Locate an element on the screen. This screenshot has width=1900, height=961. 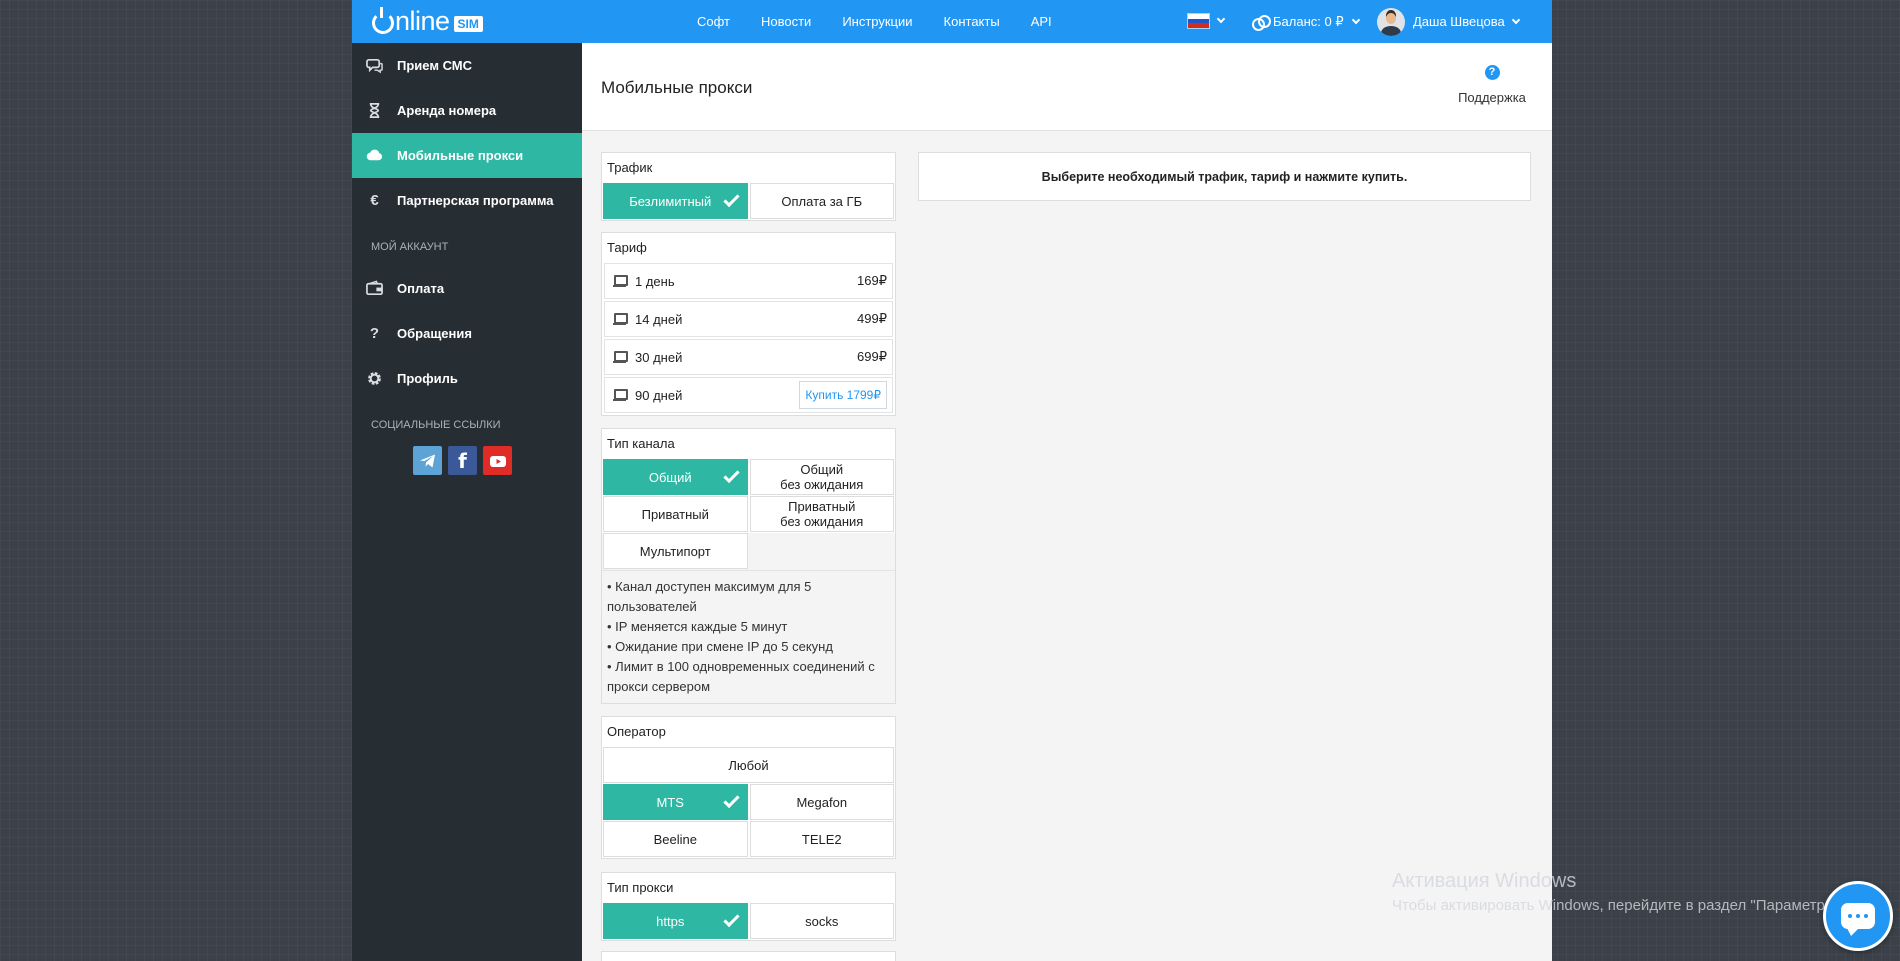
channel-shared-nowait-option: Общий без ожидания is located at coordinates (821, 477).